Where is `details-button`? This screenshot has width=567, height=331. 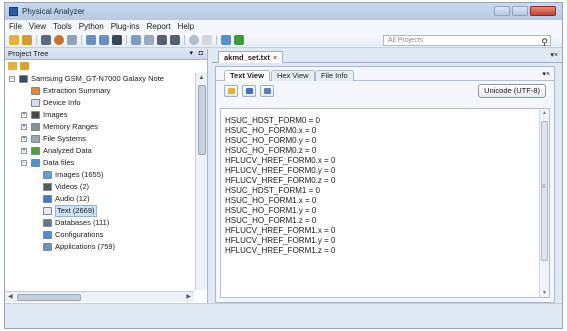 details-button is located at coordinates (267, 91).